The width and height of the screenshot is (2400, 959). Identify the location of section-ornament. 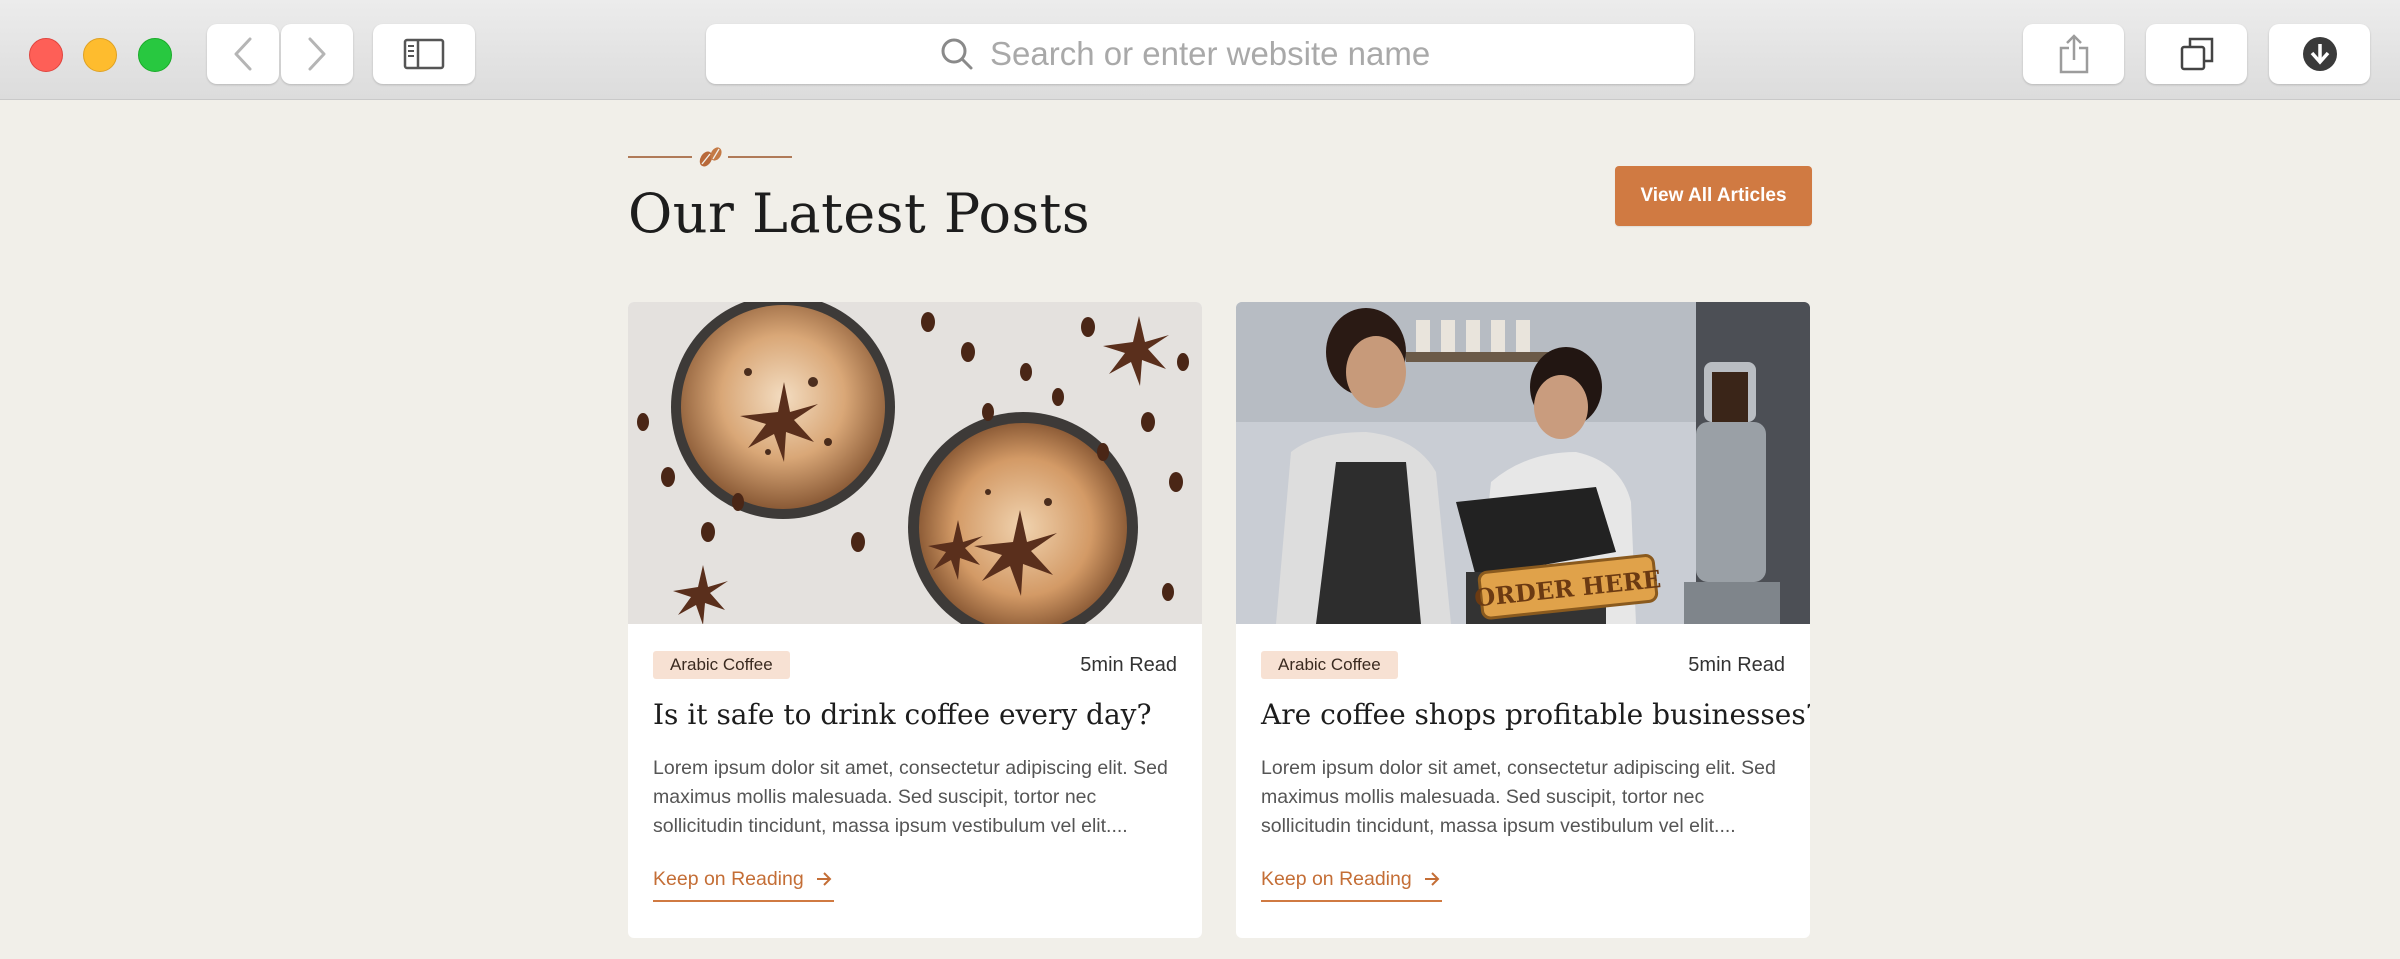
(710, 156).